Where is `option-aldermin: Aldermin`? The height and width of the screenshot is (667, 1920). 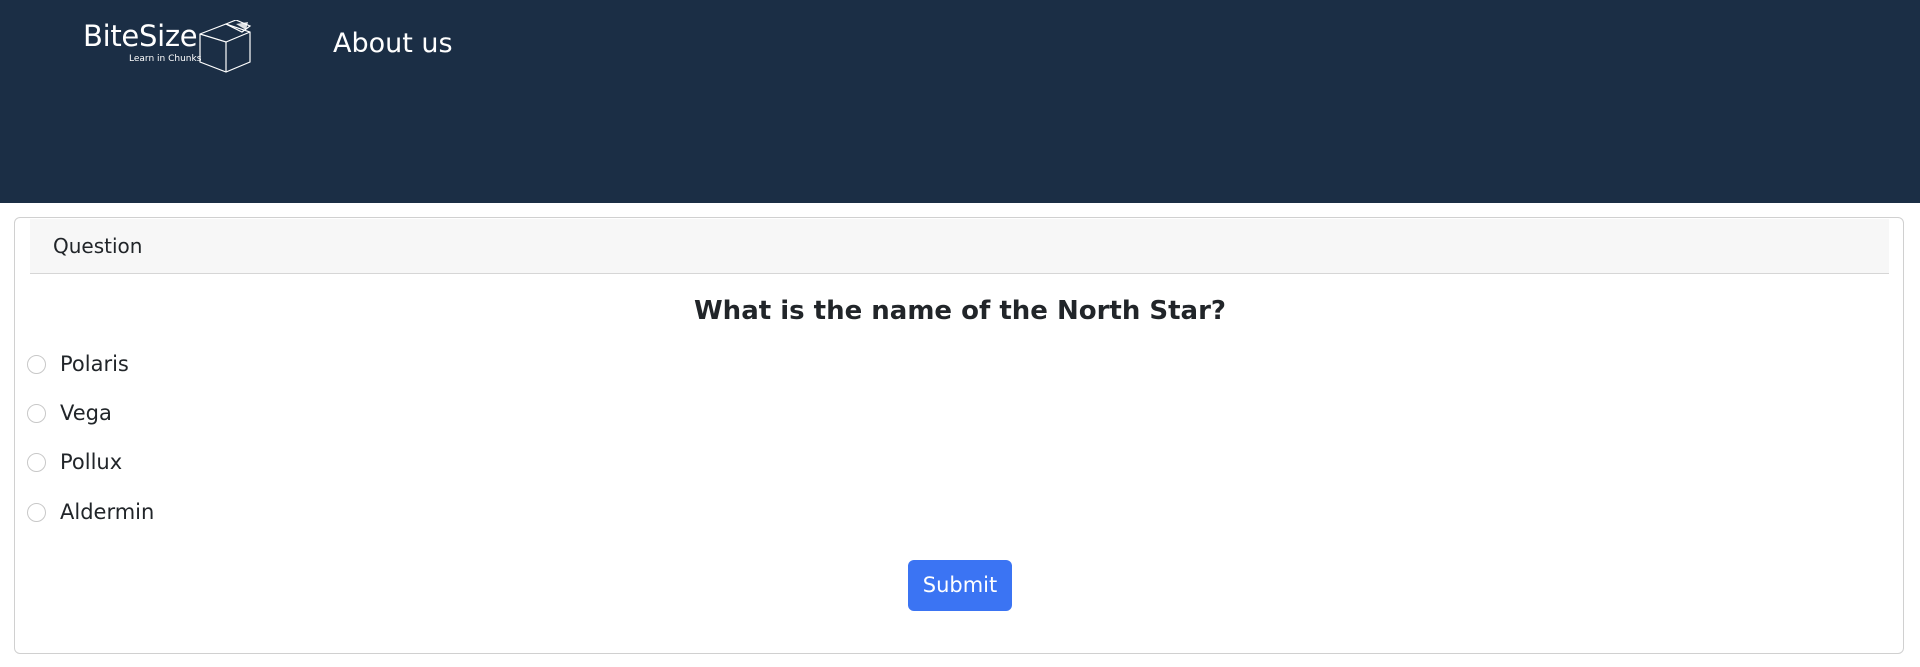 option-aldermin: Aldermin is located at coordinates (90, 512).